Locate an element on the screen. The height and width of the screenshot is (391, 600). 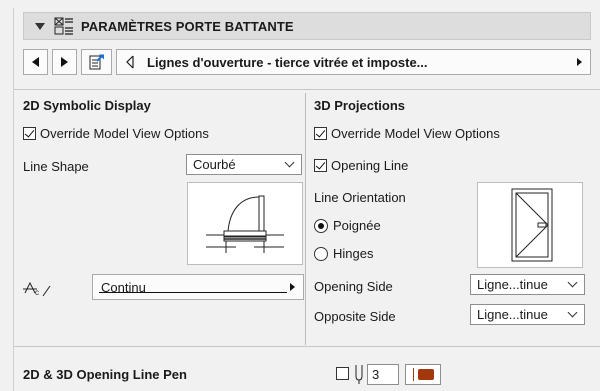
opening-side-select: Ligne...tinue is located at coordinates (527, 284).